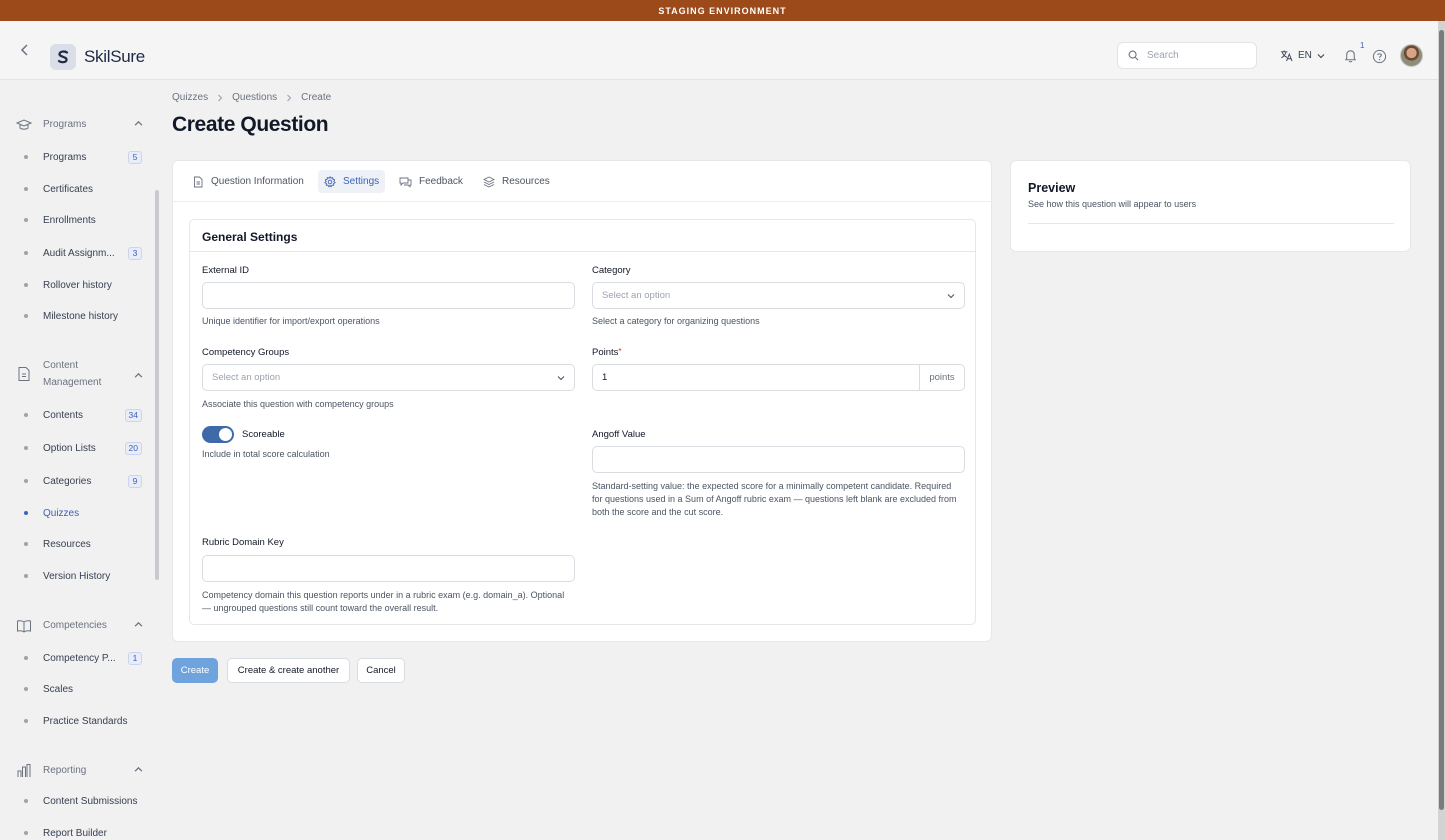  What do you see at coordinates (778, 295) in the screenshot?
I see `category-select: Select an option` at bounding box center [778, 295].